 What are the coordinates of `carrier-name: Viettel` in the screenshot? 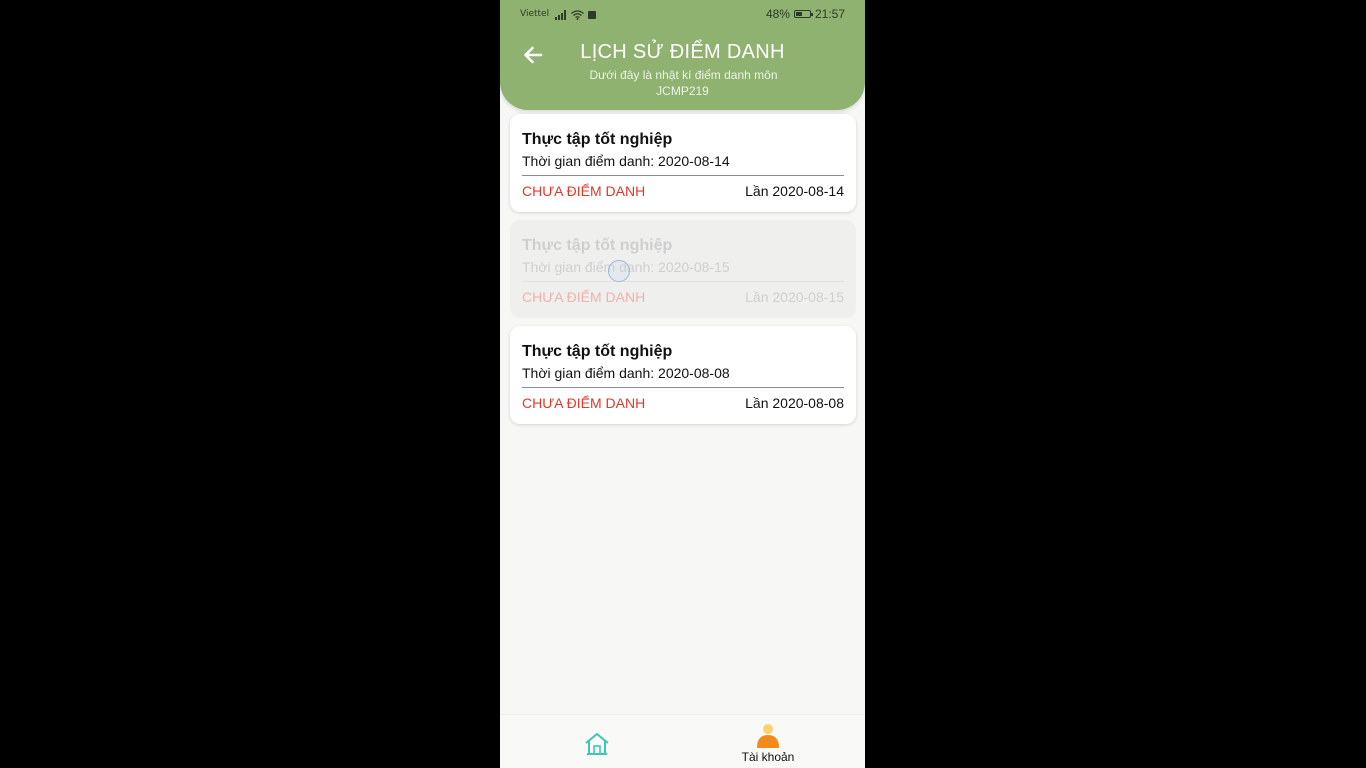 It's located at (535, 14).